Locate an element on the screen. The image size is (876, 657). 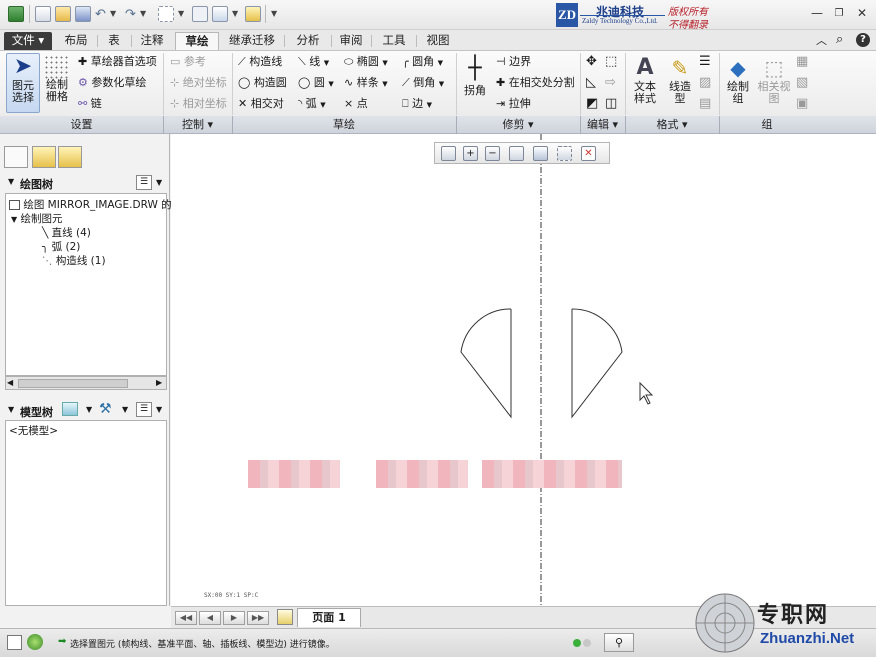
tab-tools: 工具 is located at coordinates (394, 41).